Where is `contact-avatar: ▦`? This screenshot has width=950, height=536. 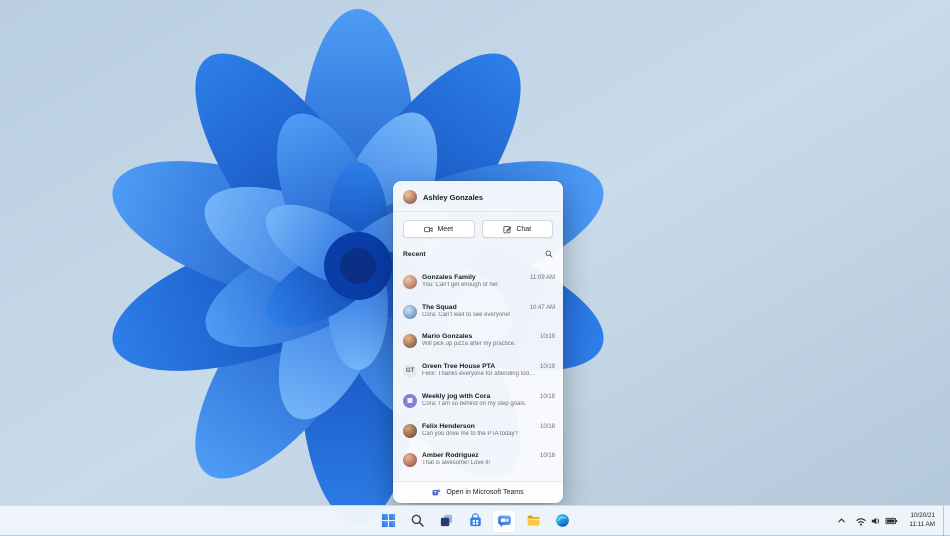 contact-avatar: ▦ is located at coordinates (410, 400).